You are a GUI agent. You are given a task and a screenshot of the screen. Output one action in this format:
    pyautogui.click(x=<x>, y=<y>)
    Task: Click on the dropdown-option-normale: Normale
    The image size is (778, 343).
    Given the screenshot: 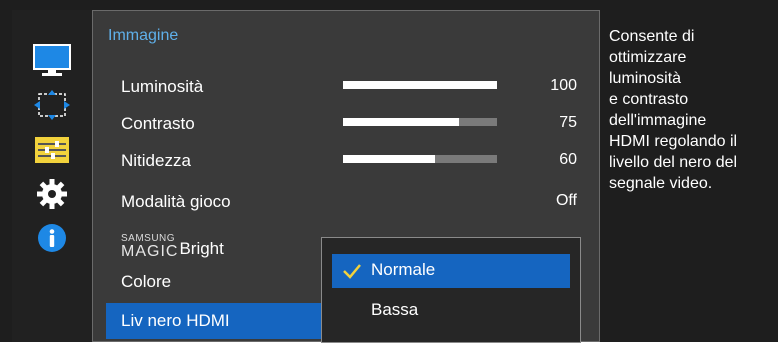 What is the action you would take?
    pyautogui.click(x=451, y=271)
    